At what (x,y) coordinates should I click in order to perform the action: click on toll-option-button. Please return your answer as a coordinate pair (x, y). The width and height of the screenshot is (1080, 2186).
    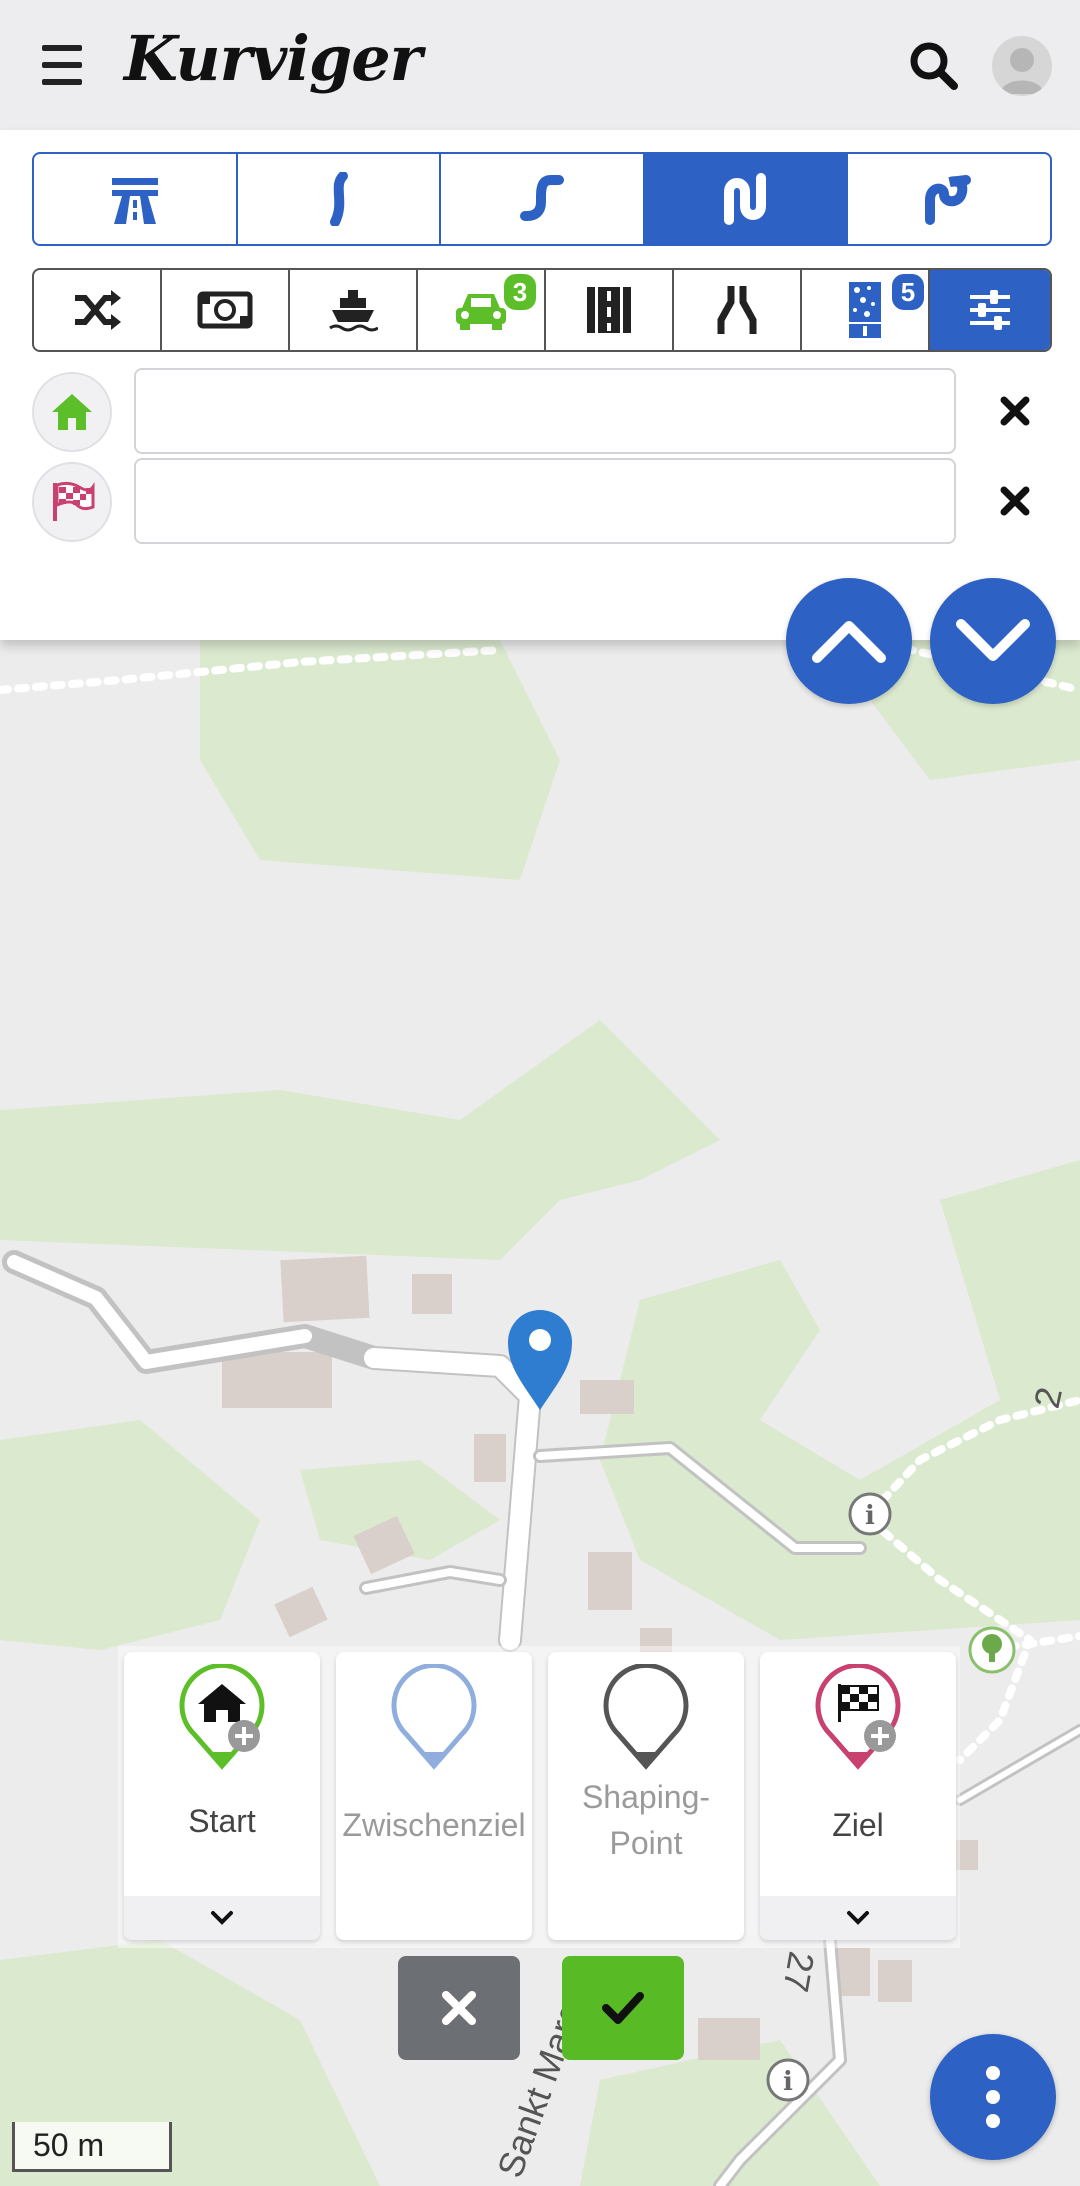
    Looking at the image, I should click on (226, 310).